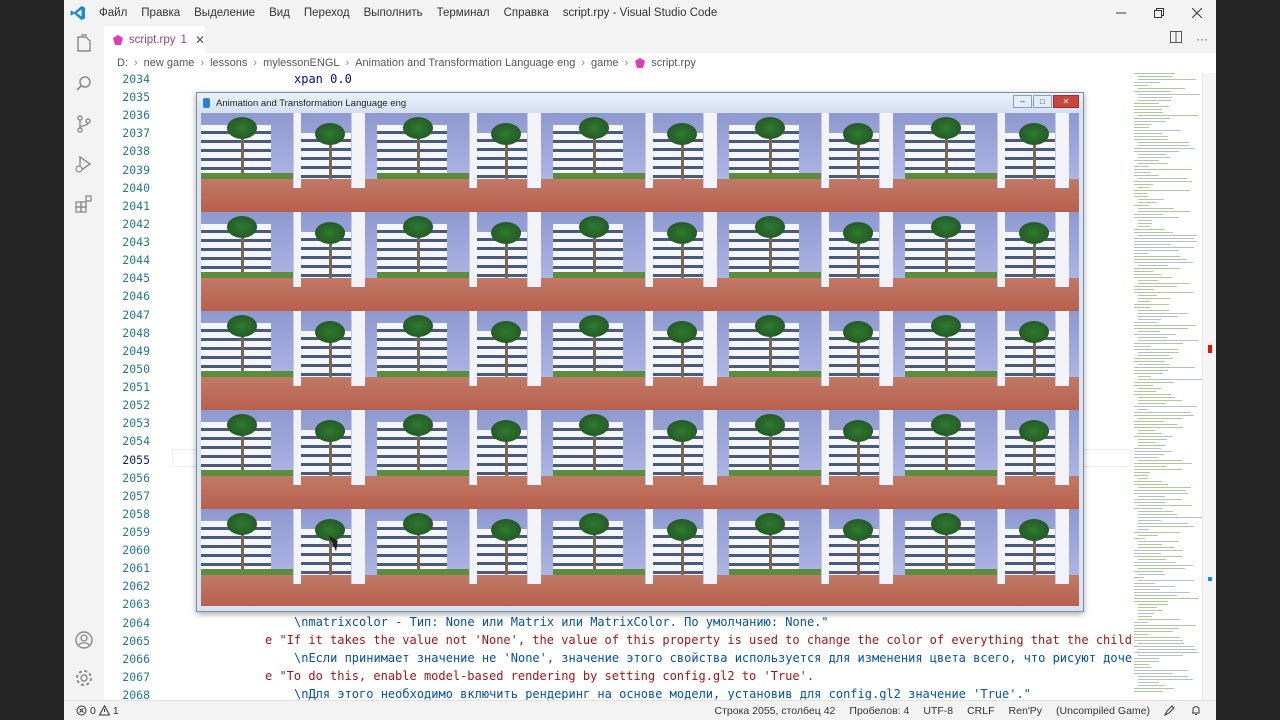  I want to click on breadcrumb-item: mylessonENGL, so click(301, 63).